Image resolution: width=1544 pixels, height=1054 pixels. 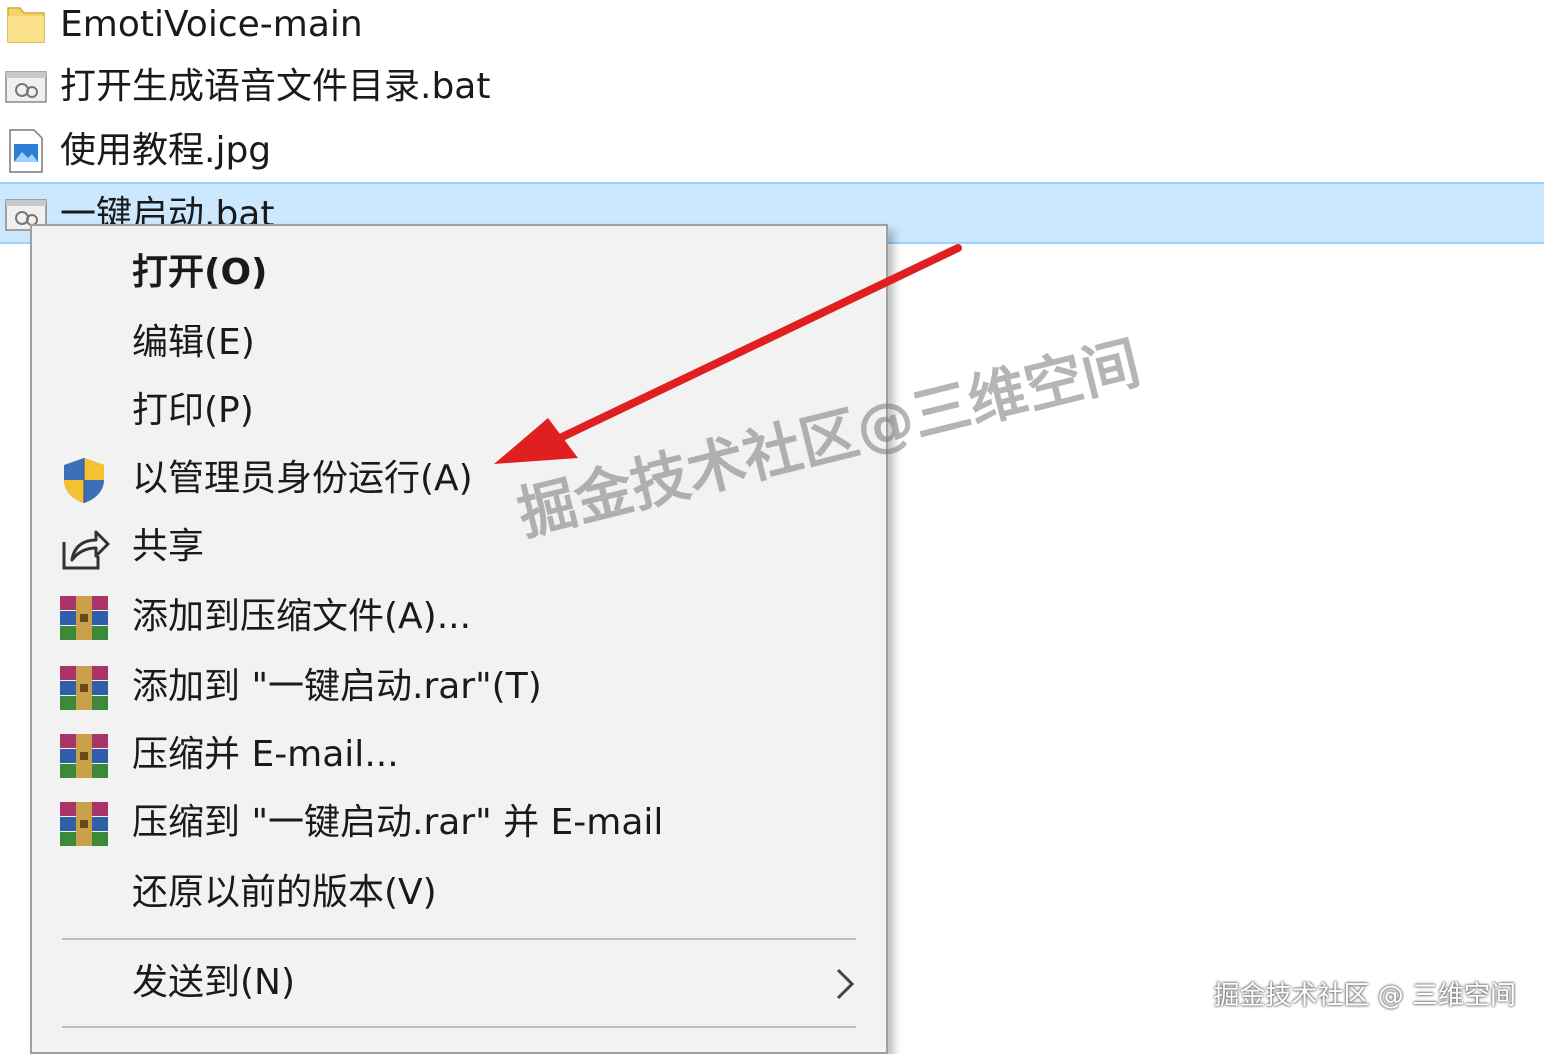 I want to click on file-row-emotivoice-main: EmotiVoice-main, so click(x=772, y=28).